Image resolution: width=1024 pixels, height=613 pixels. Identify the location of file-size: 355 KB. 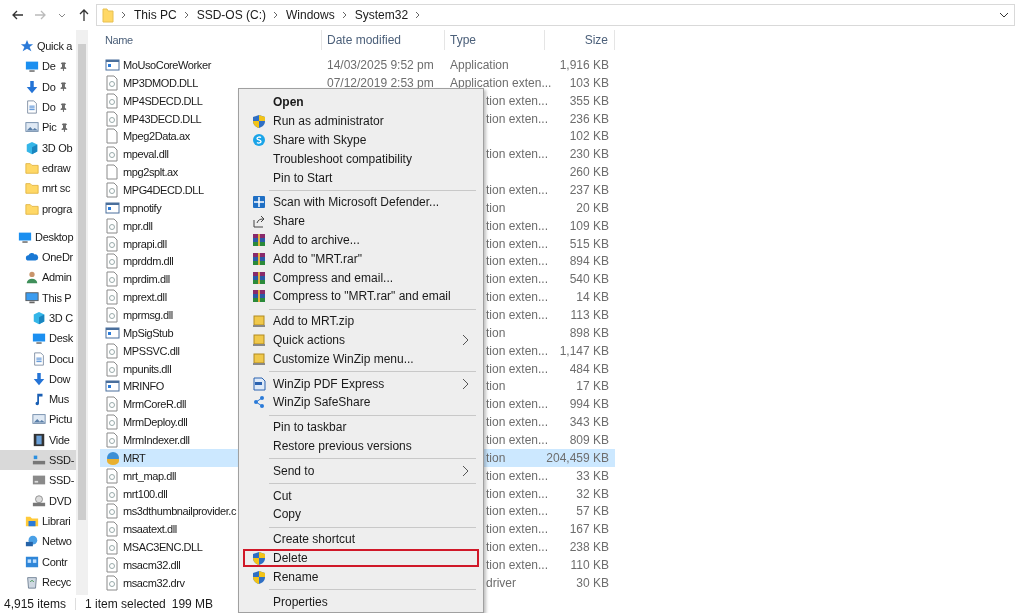
(589, 100).